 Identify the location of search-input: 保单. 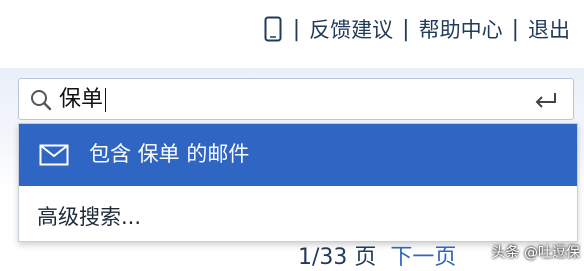
(296, 99).